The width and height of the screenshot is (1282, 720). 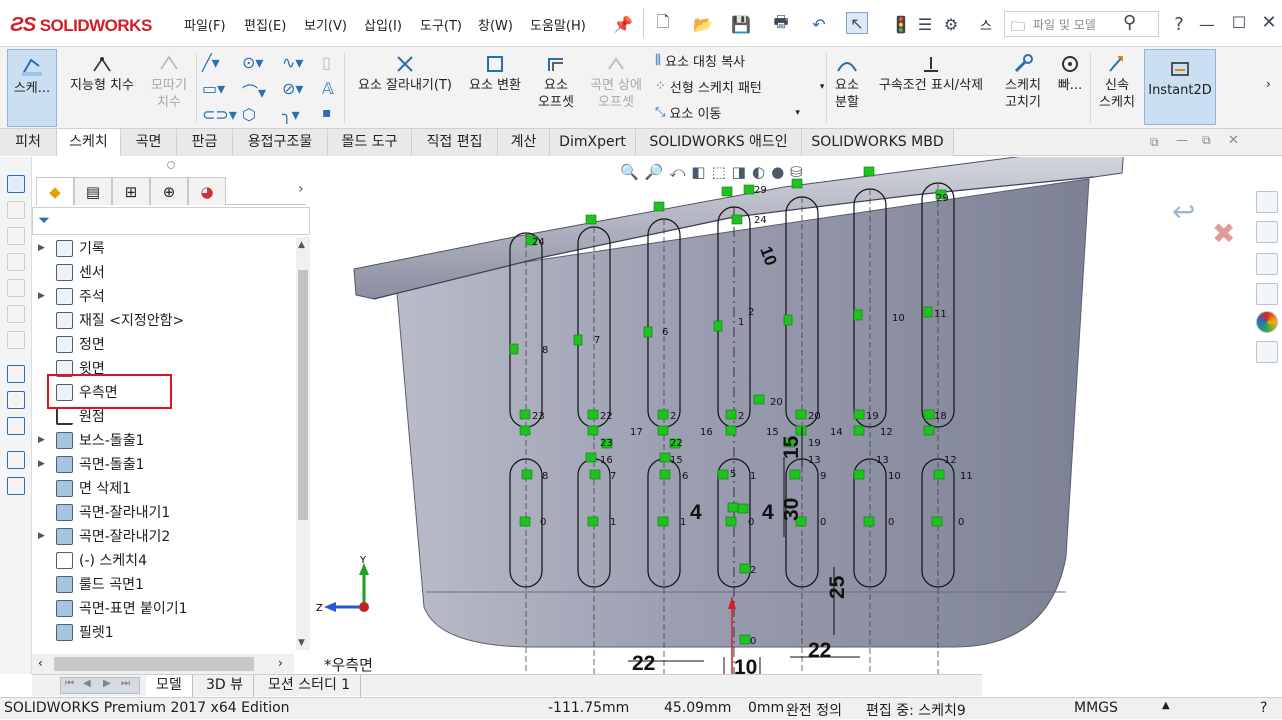 What do you see at coordinates (524, 142) in the screenshot?
I see `tab-evaluate: 계산` at bounding box center [524, 142].